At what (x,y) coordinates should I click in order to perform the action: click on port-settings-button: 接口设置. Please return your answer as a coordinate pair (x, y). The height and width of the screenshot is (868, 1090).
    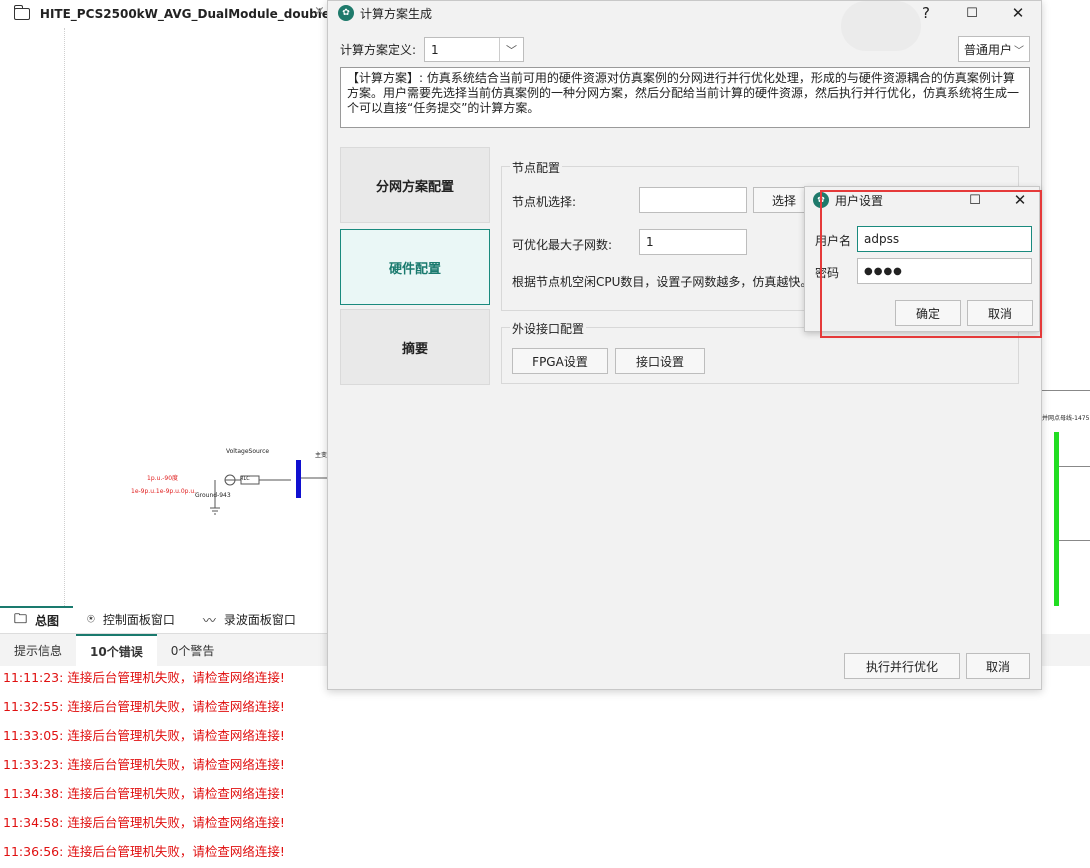
    Looking at the image, I should click on (660, 361).